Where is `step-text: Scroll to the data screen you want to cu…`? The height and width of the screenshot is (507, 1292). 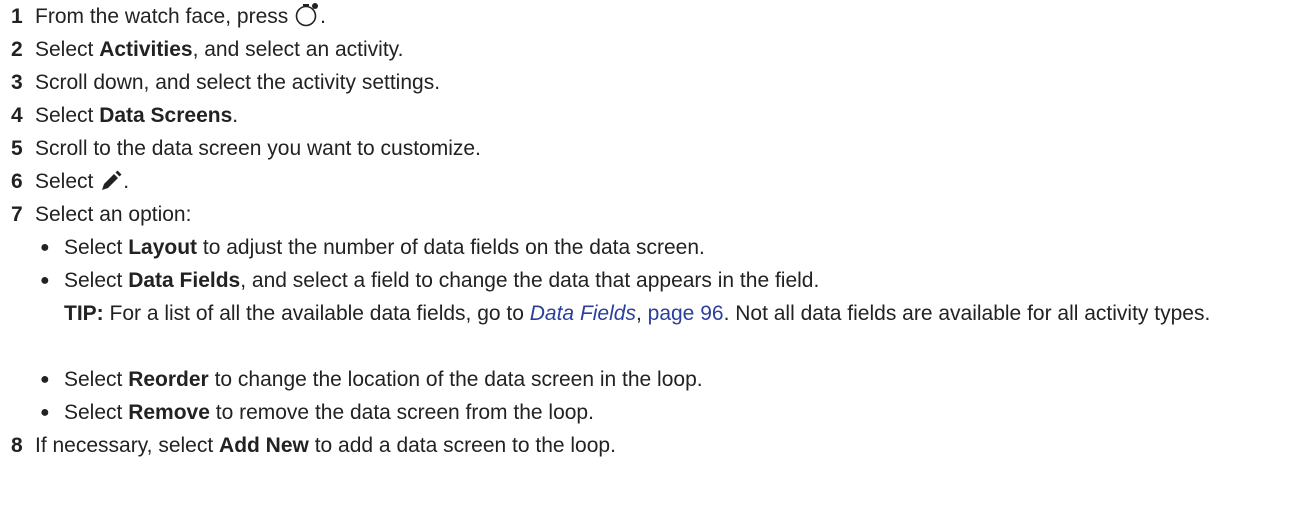
step-text: Scroll to the data screen you want to cu… is located at coordinates (258, 148).